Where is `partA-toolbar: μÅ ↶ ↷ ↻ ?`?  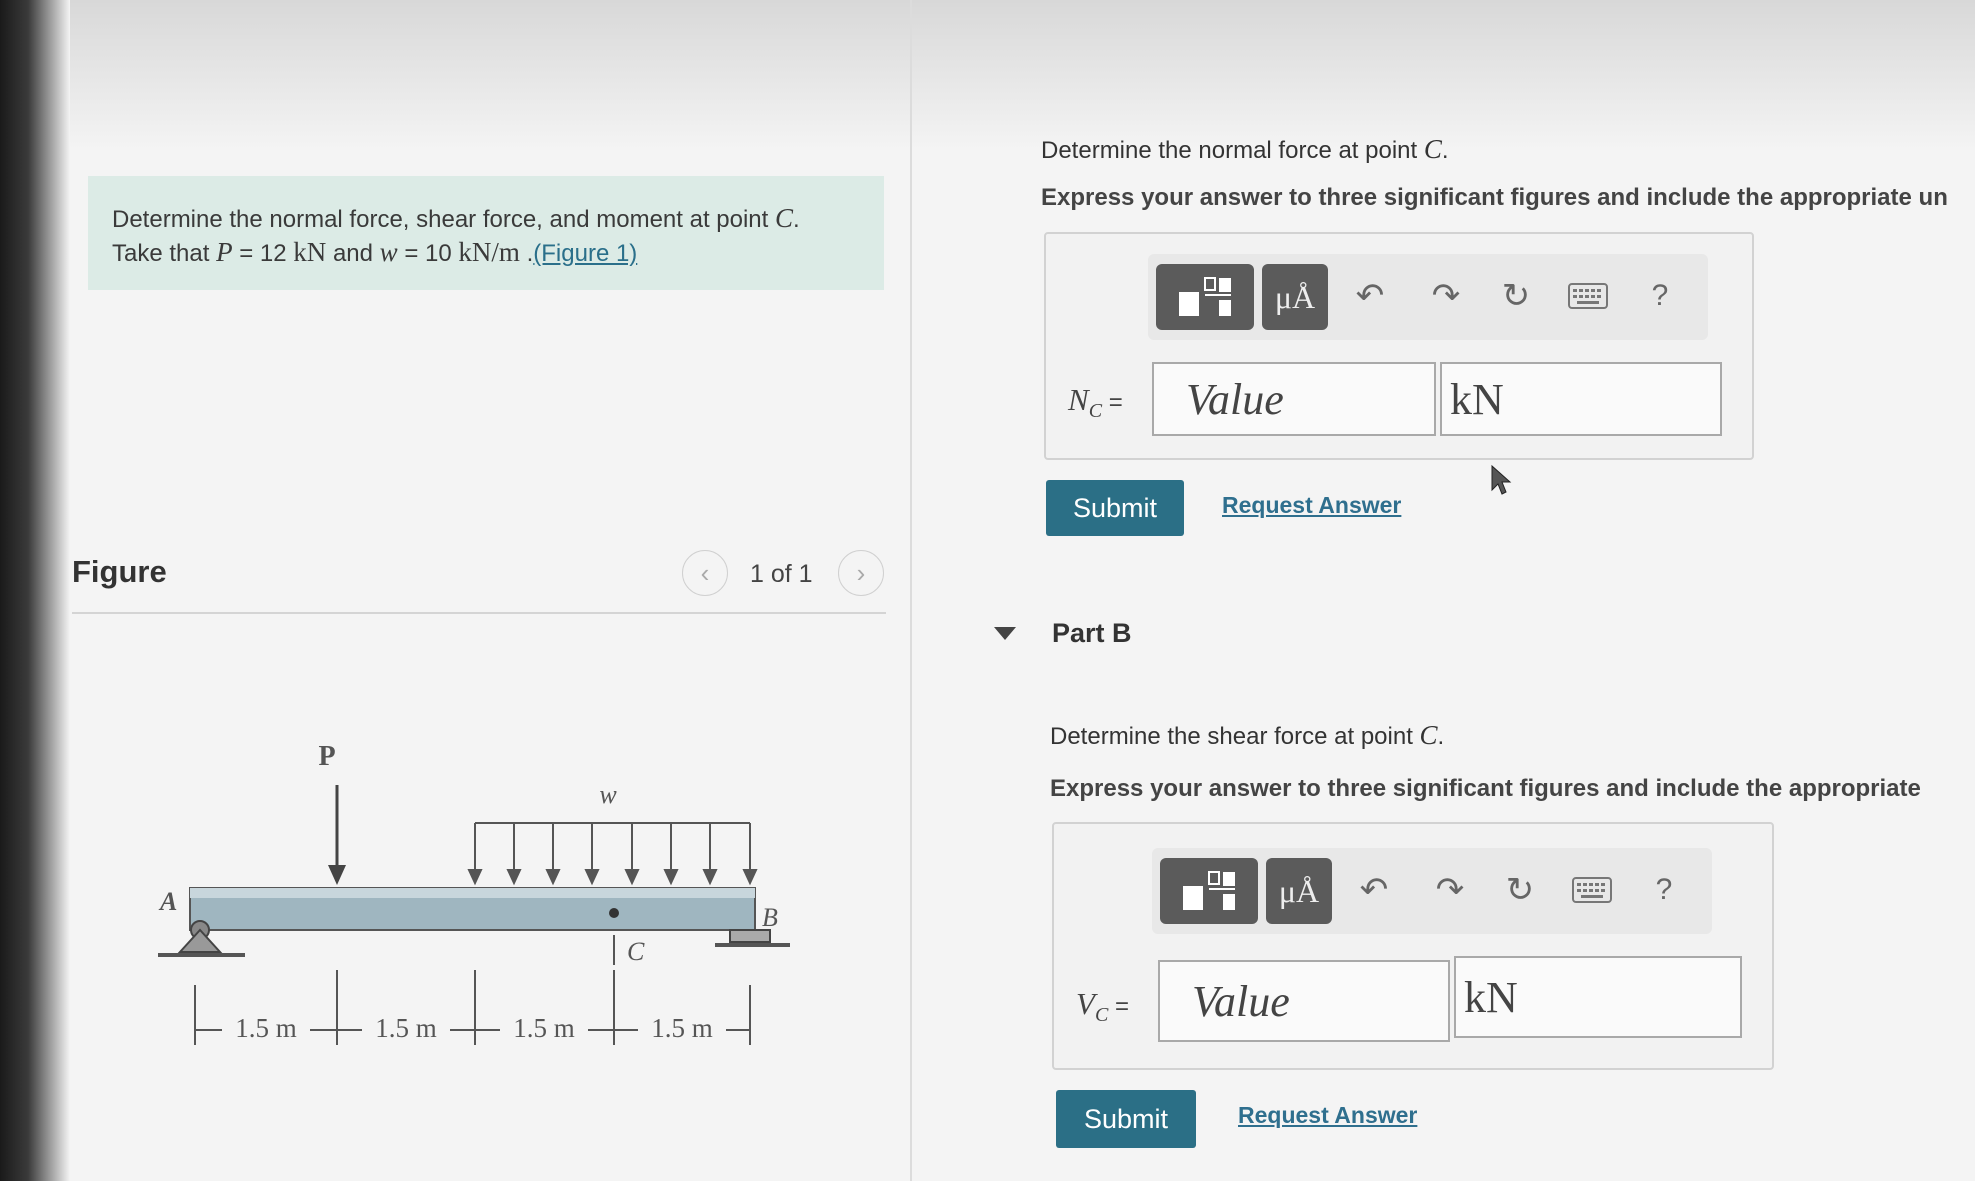 partA-toolbar: μÅ ↶ ↷ ↻ ? is located at coordinates (1428, 297).